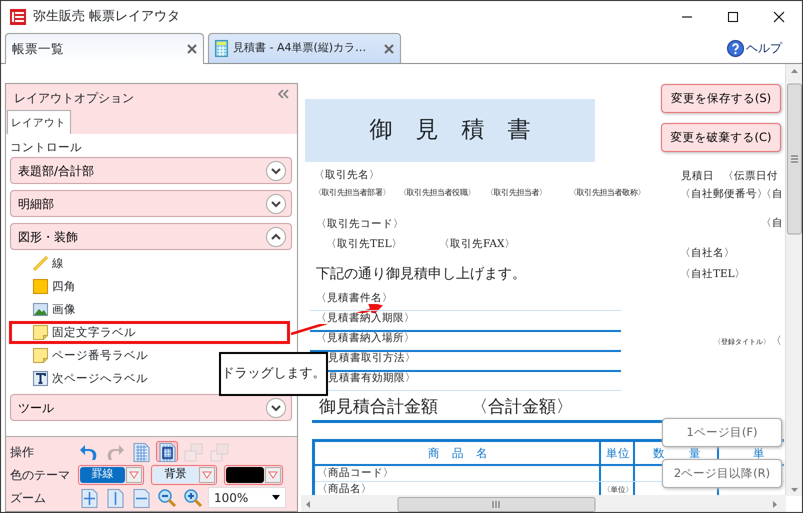 Image resolution: width=803 pixels, height=513 pixels. What do you see at coordinates (450, 130) in the screenshot?
I see `document-title: 御 見 積 書` at bounding box center [450, 130].